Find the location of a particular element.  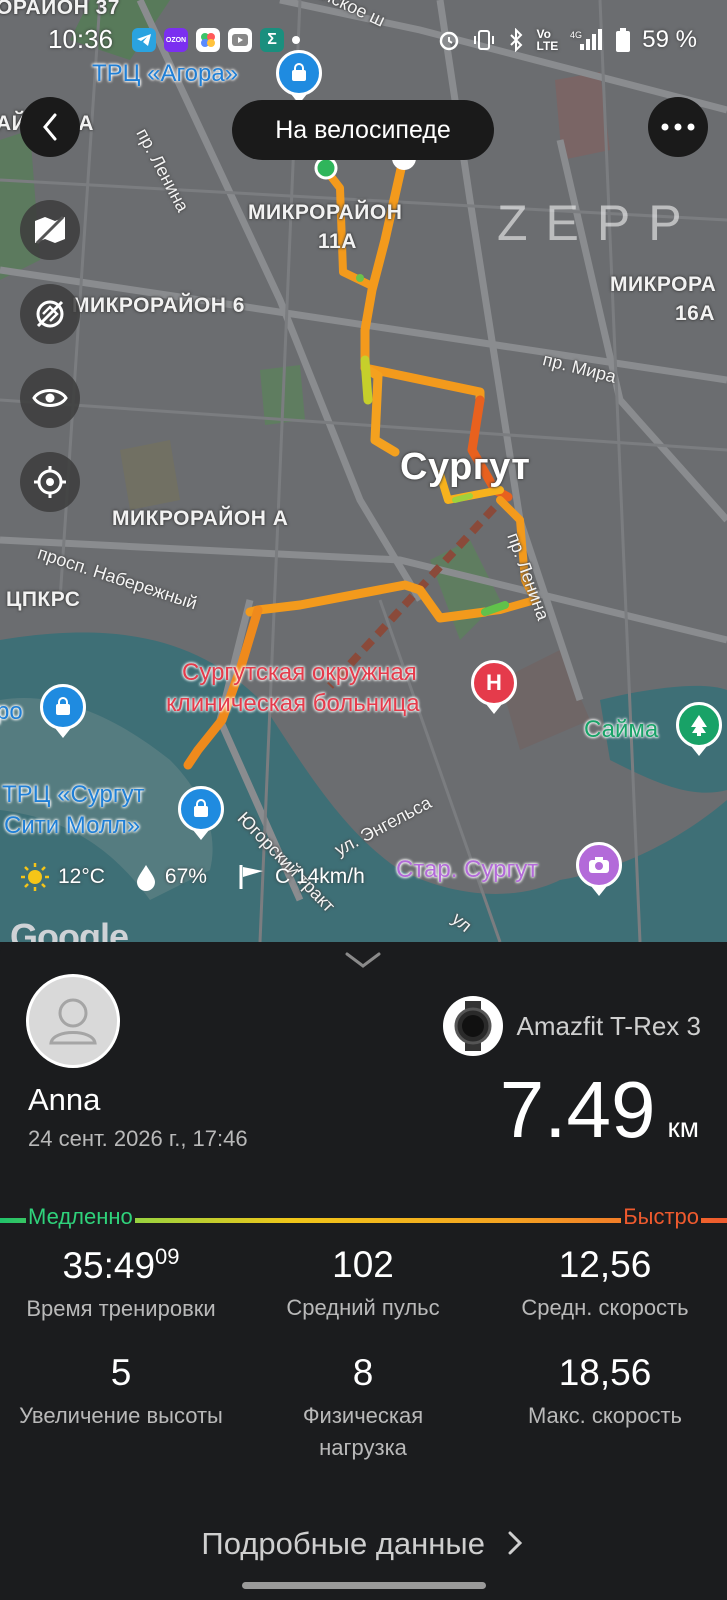

speed-scale-fast: Быстро is located at coordinates (661, 1217).